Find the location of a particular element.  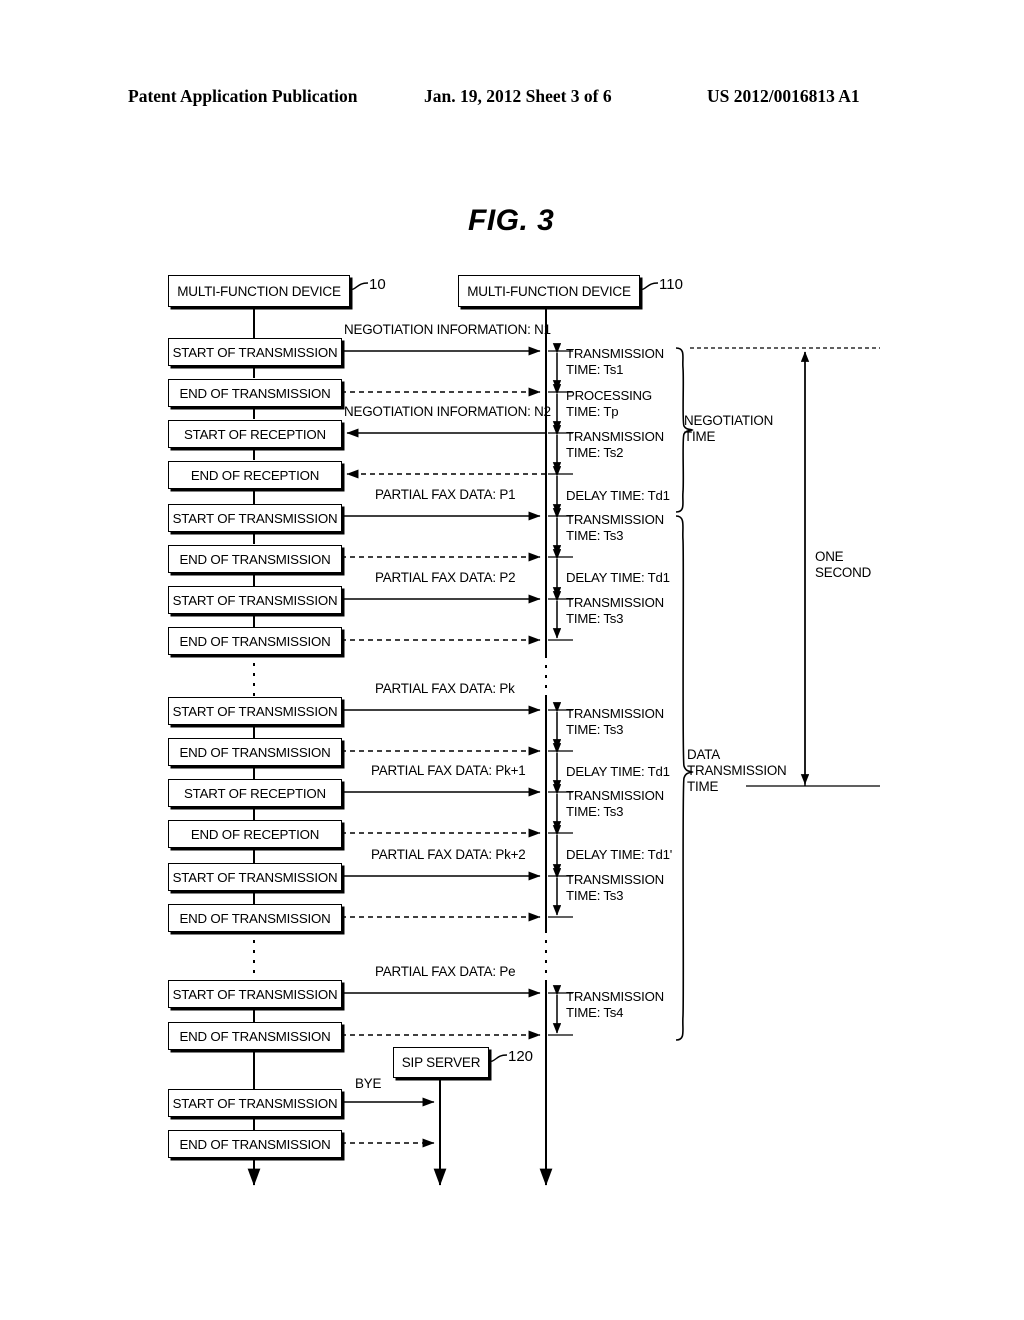

timing-label-ts3-c: TRANSMISSION TIME: Ts3 is located at coordinates (615, 721).